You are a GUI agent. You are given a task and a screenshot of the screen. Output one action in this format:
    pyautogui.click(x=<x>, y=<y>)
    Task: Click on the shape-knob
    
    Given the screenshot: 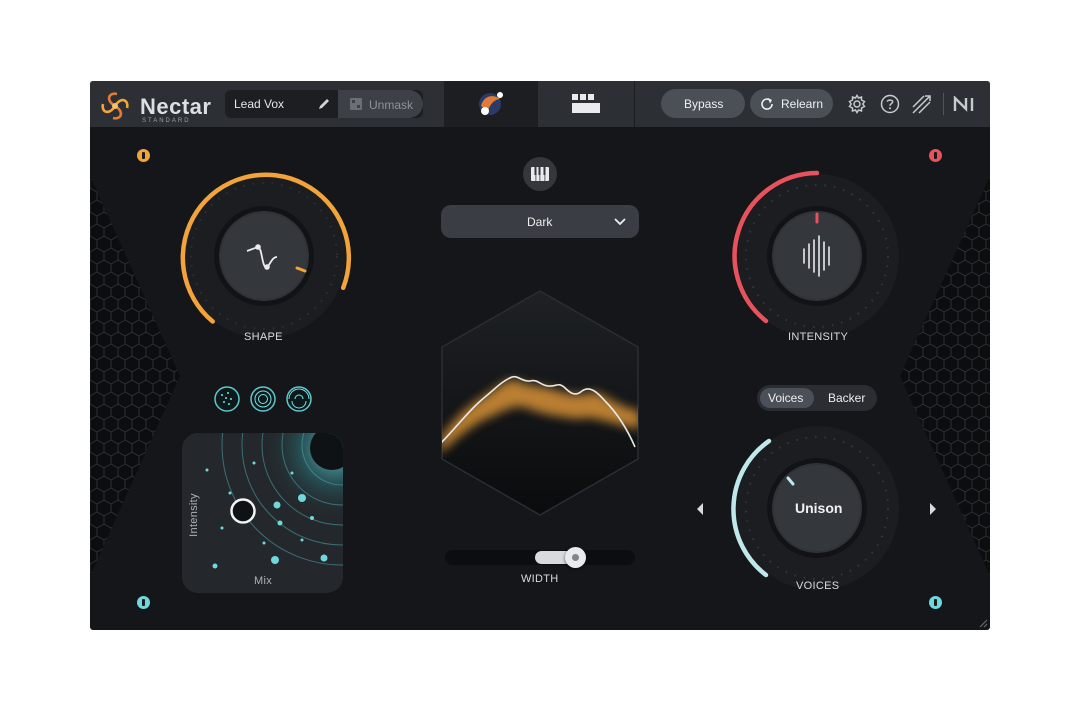 What is the action you would take?
    pyautogui.click(x=264, y=256)
    